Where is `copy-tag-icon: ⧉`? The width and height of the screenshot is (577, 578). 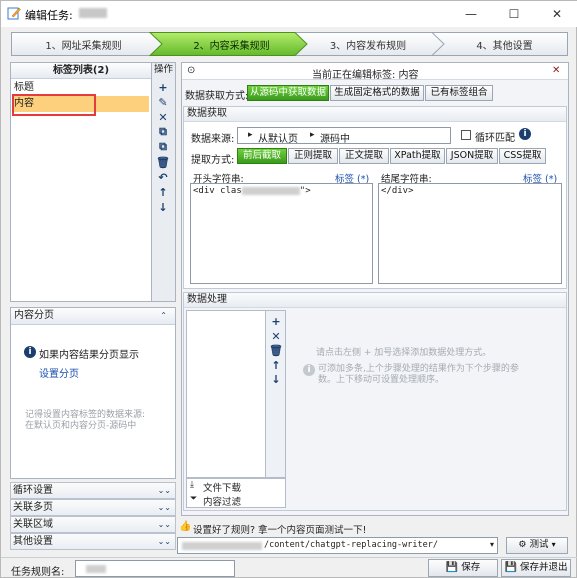 copy-tag-icon: ⧉ is located at coordinates (163, 132).